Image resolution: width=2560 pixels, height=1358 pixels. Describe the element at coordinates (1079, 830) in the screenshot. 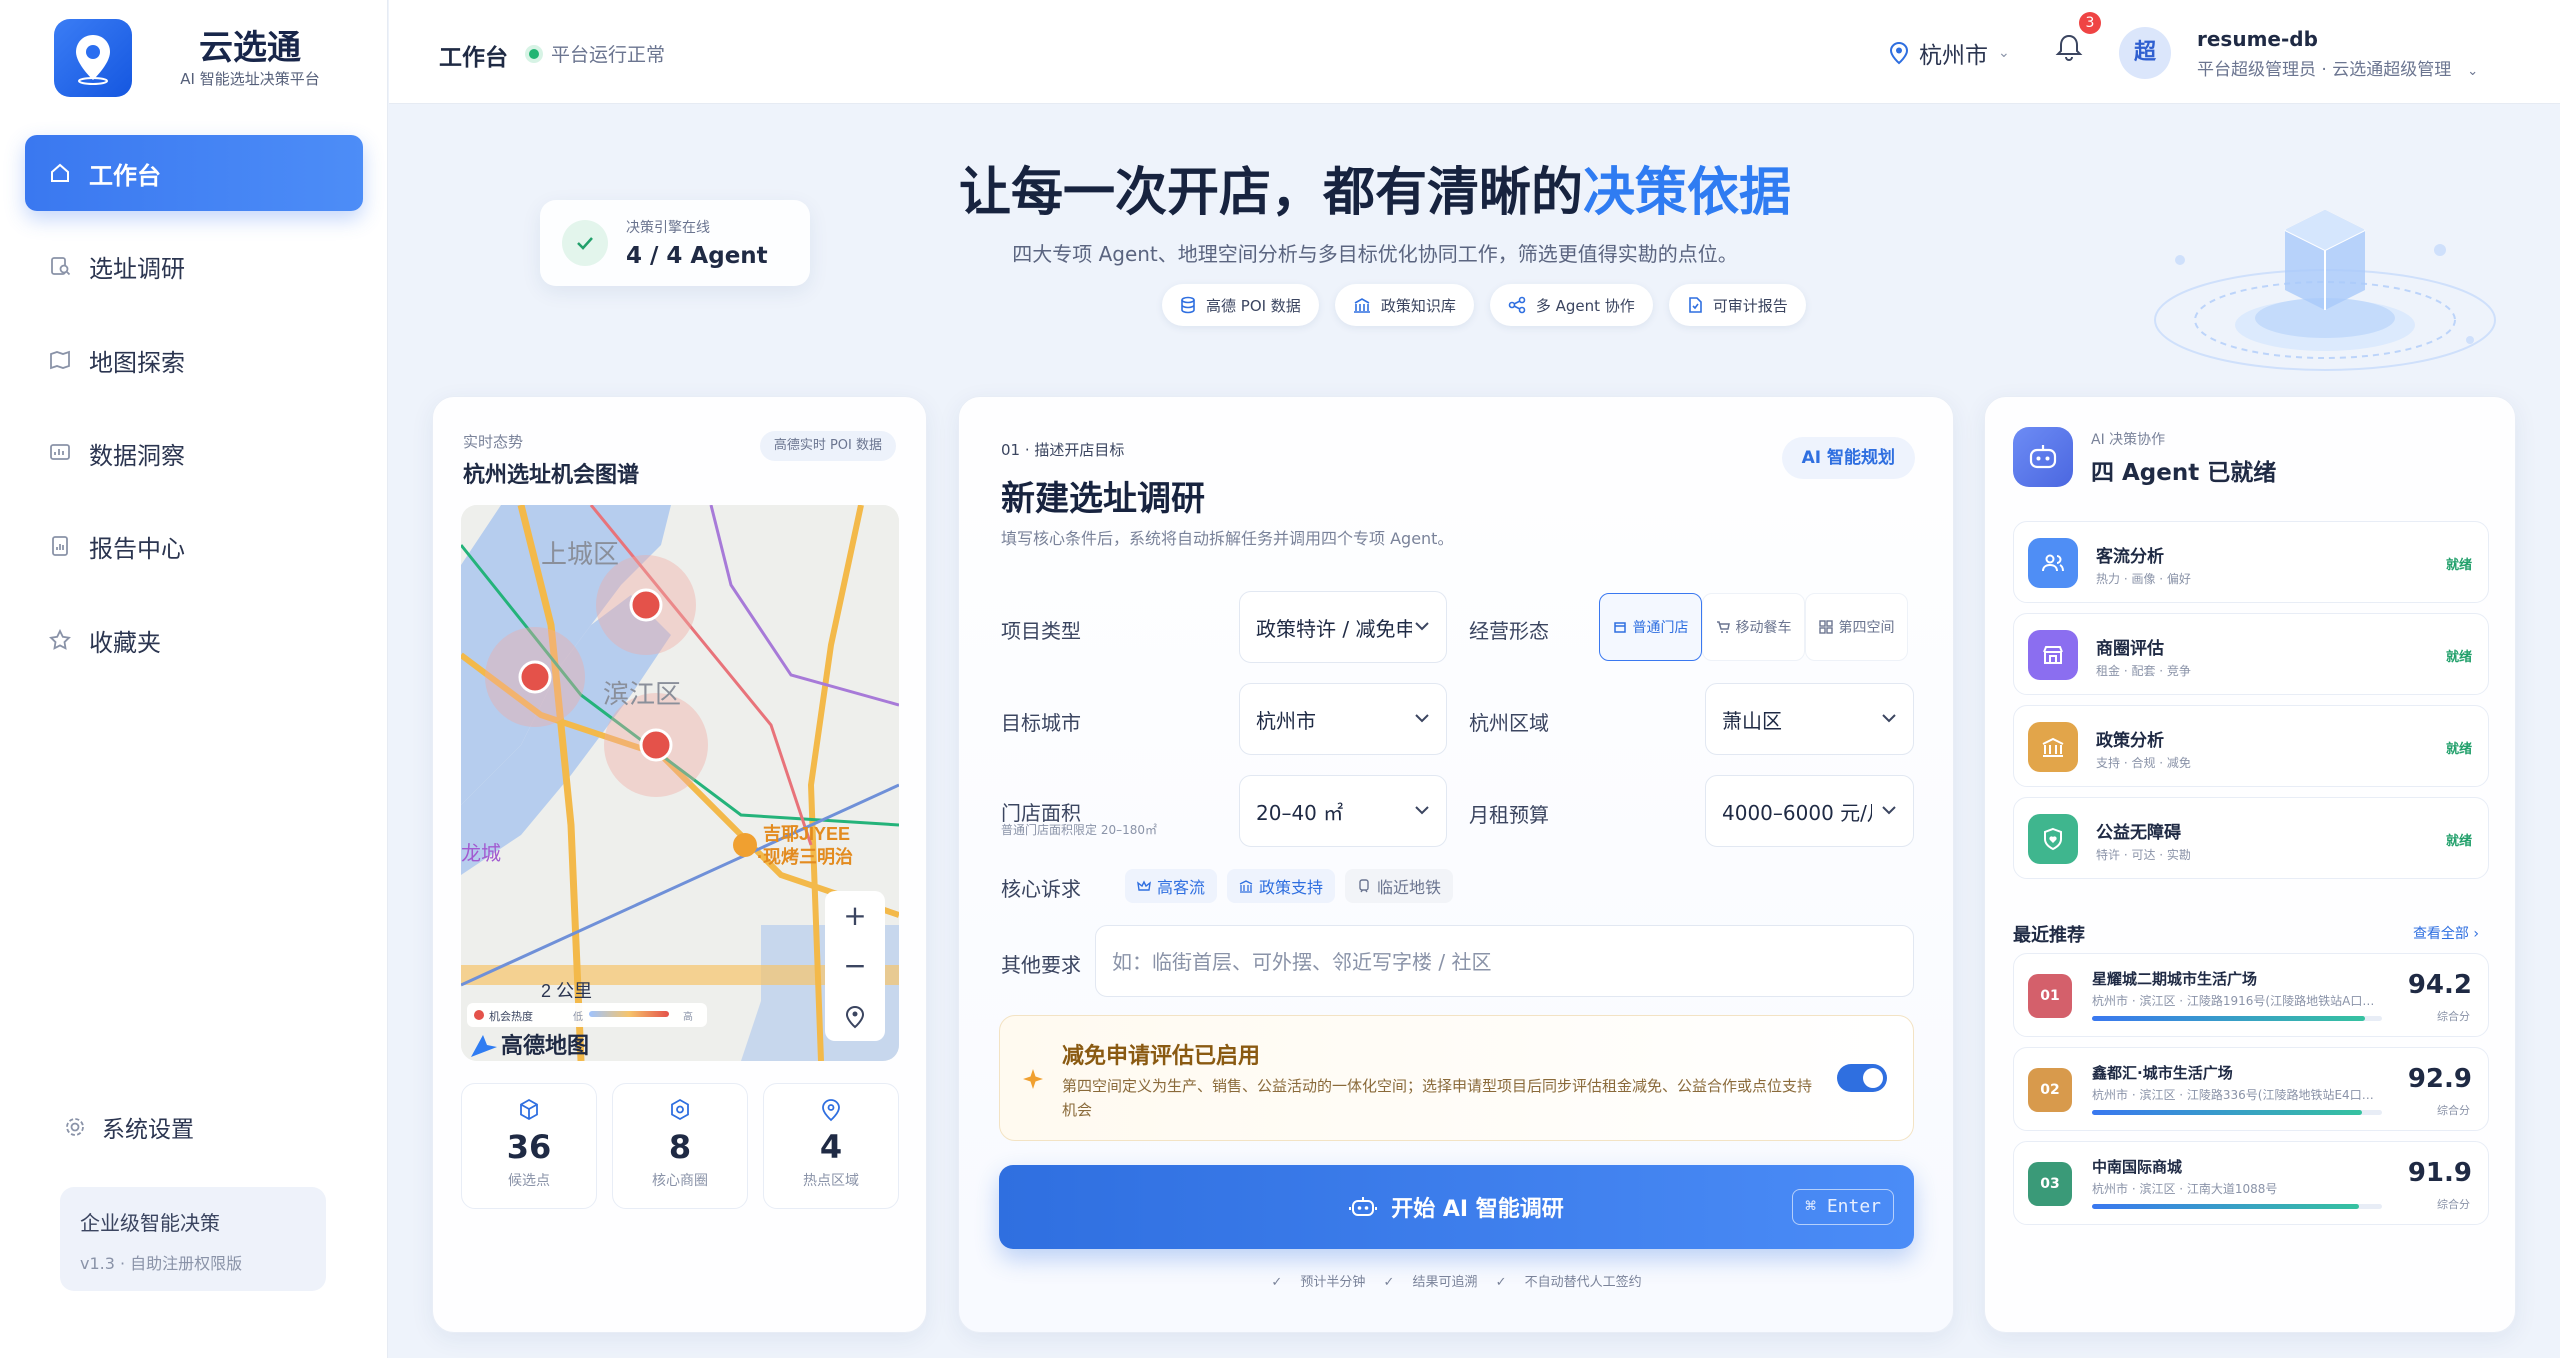

I see `area-hint: 普通门店面积限定 20–180㎡` at that location.